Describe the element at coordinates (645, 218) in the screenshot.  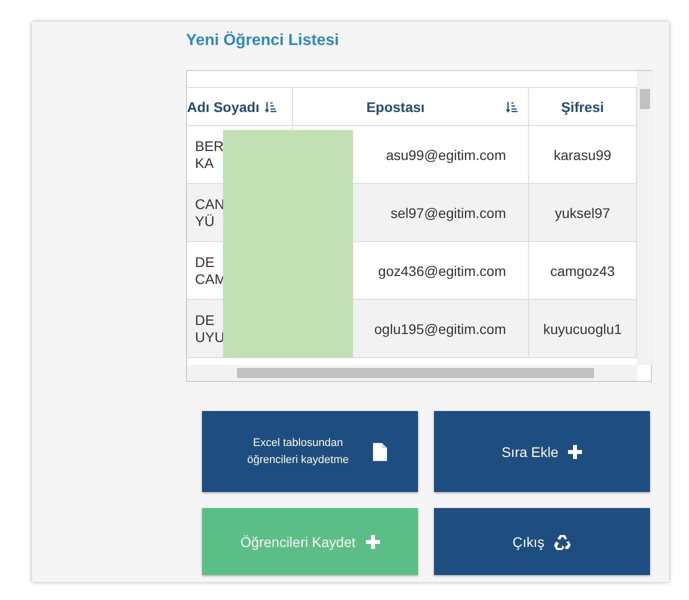
I see `vertical-scrollbar` at that location.